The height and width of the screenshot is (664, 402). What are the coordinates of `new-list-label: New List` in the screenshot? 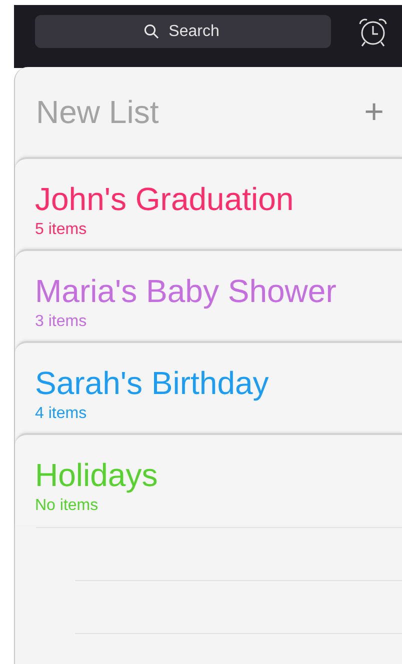 It's located at (97, 112).